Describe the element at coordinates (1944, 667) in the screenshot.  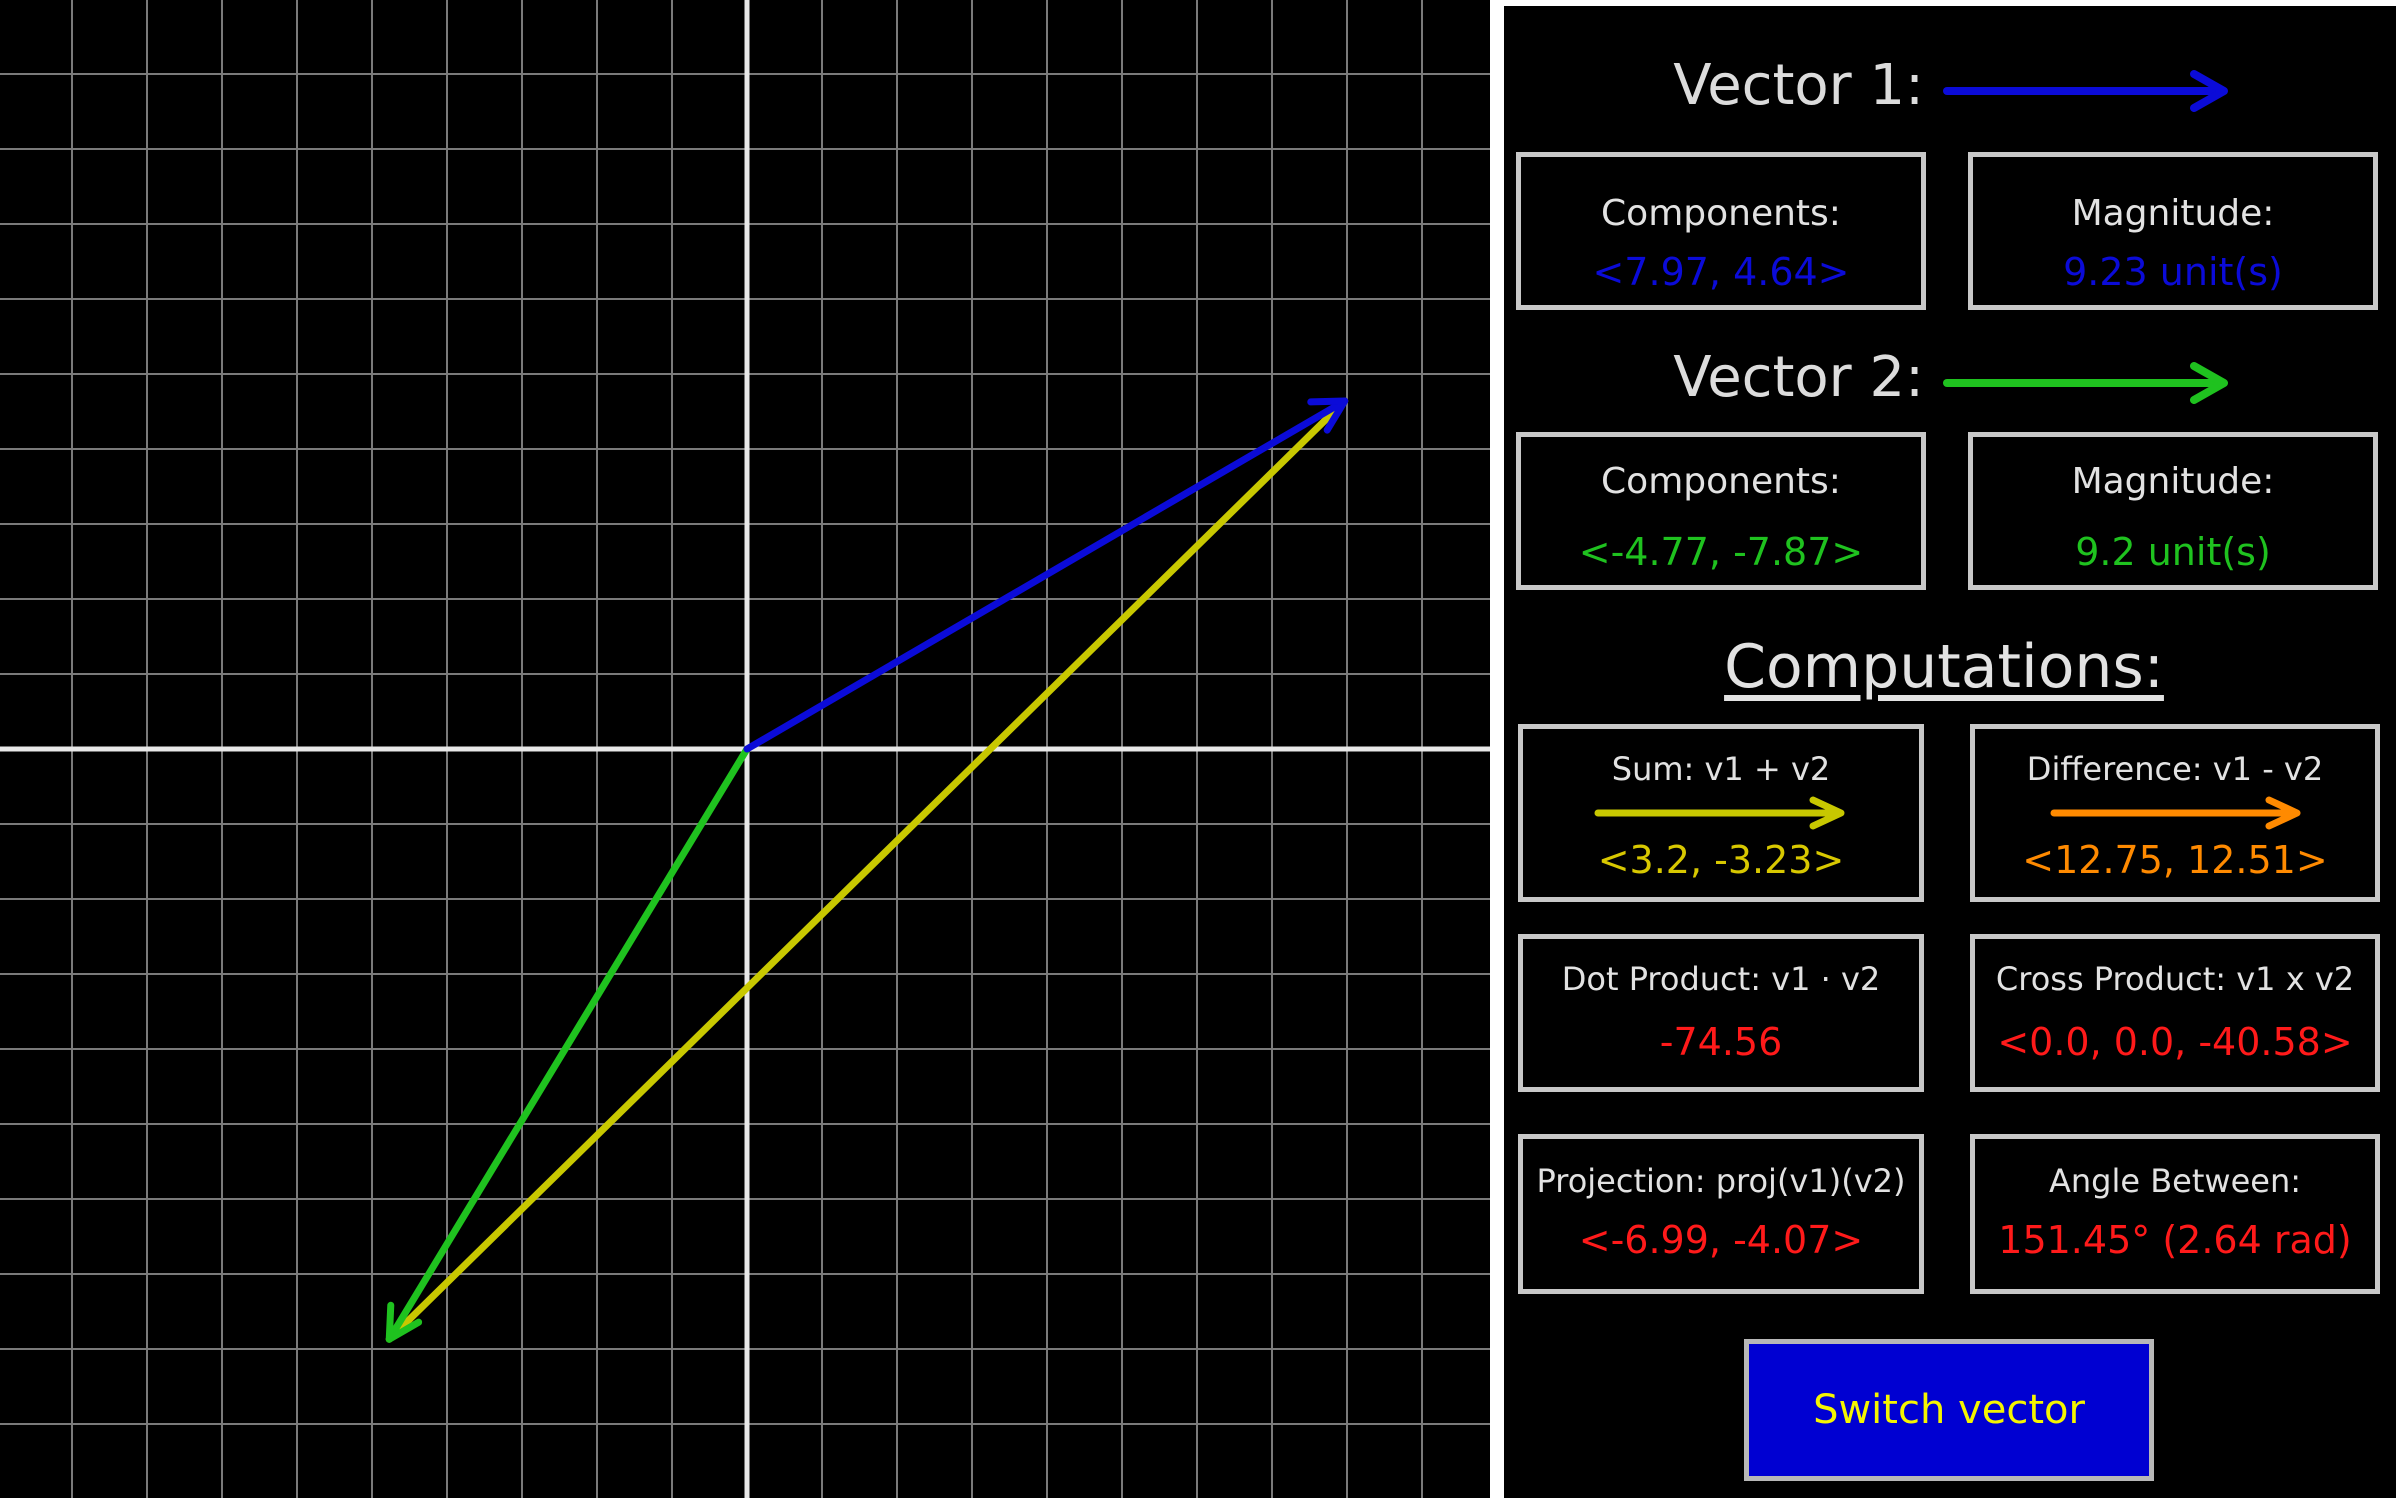
I see `computations-title: Computations:` at that location.